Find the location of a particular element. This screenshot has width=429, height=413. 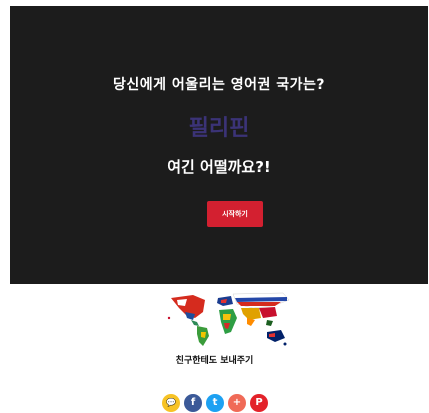

kakaotalk-icon: 💬 is located at coordinates (171, 402).